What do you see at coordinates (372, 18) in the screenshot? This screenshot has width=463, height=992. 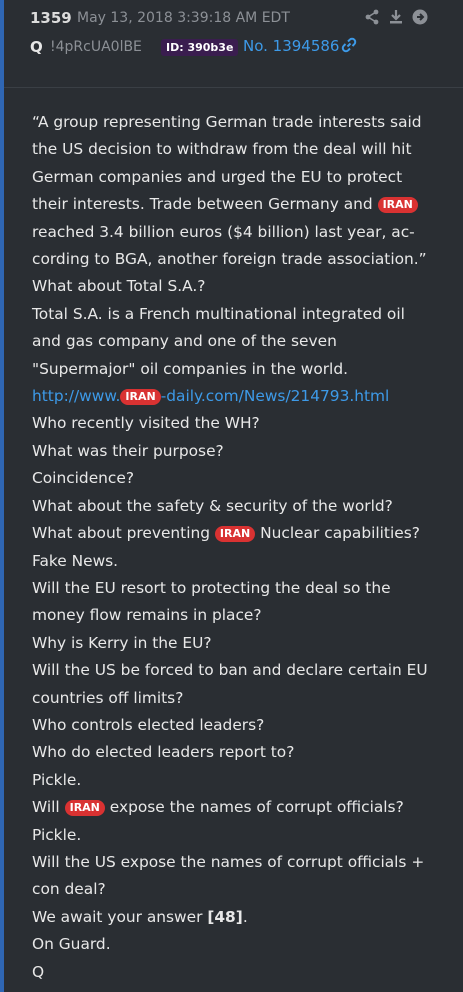 I see `share-icon` at bounding box center [372, 18].